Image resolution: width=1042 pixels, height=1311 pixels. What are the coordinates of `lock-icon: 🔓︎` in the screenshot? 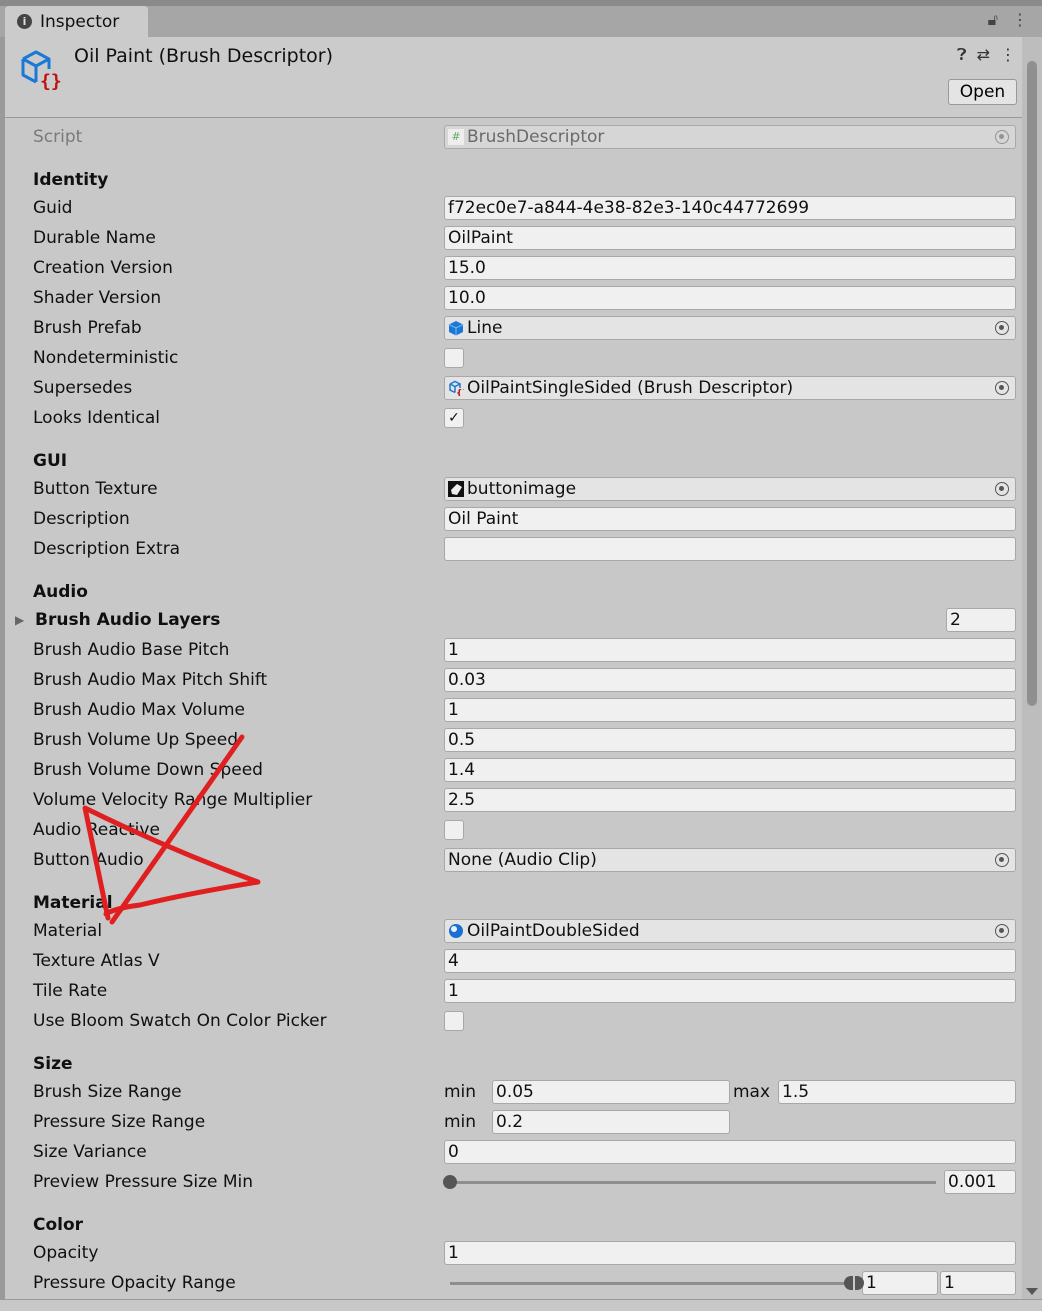 It's located at (993, 20).